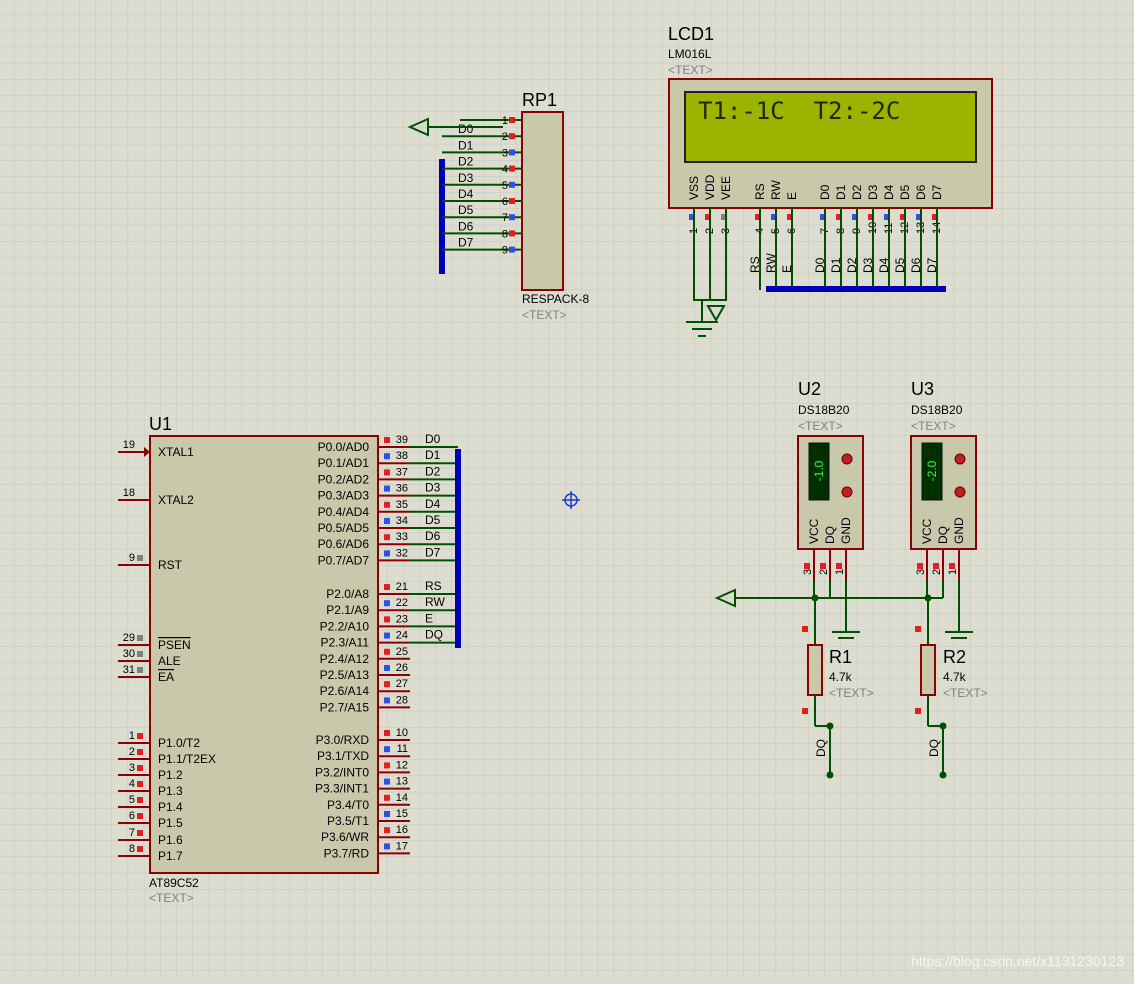  What do you see at coordinates (505, 170) in the screenshot?
I see `rp1-pin-number: 4` at bounding box center [505, 170].